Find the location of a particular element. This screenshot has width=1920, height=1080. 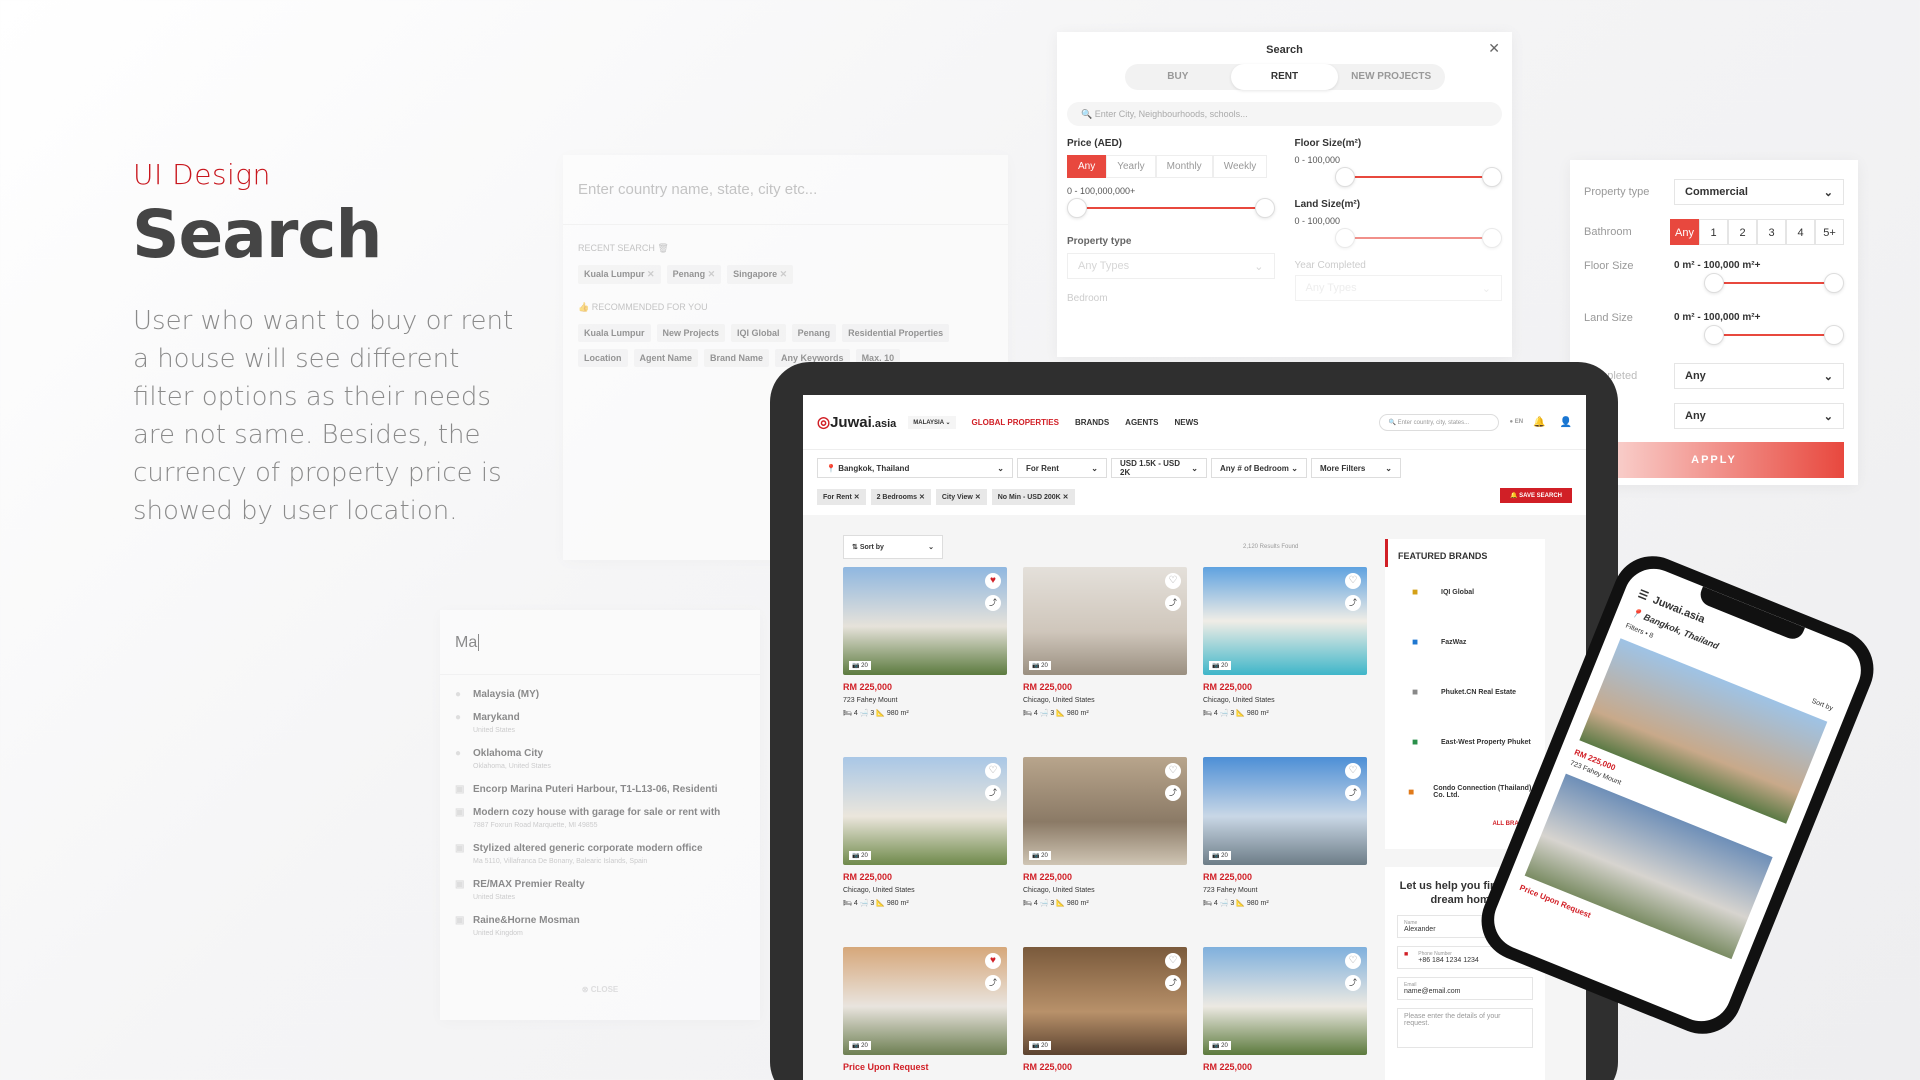

nav-agents: AGENTS is located at coordinates (1141, 422).